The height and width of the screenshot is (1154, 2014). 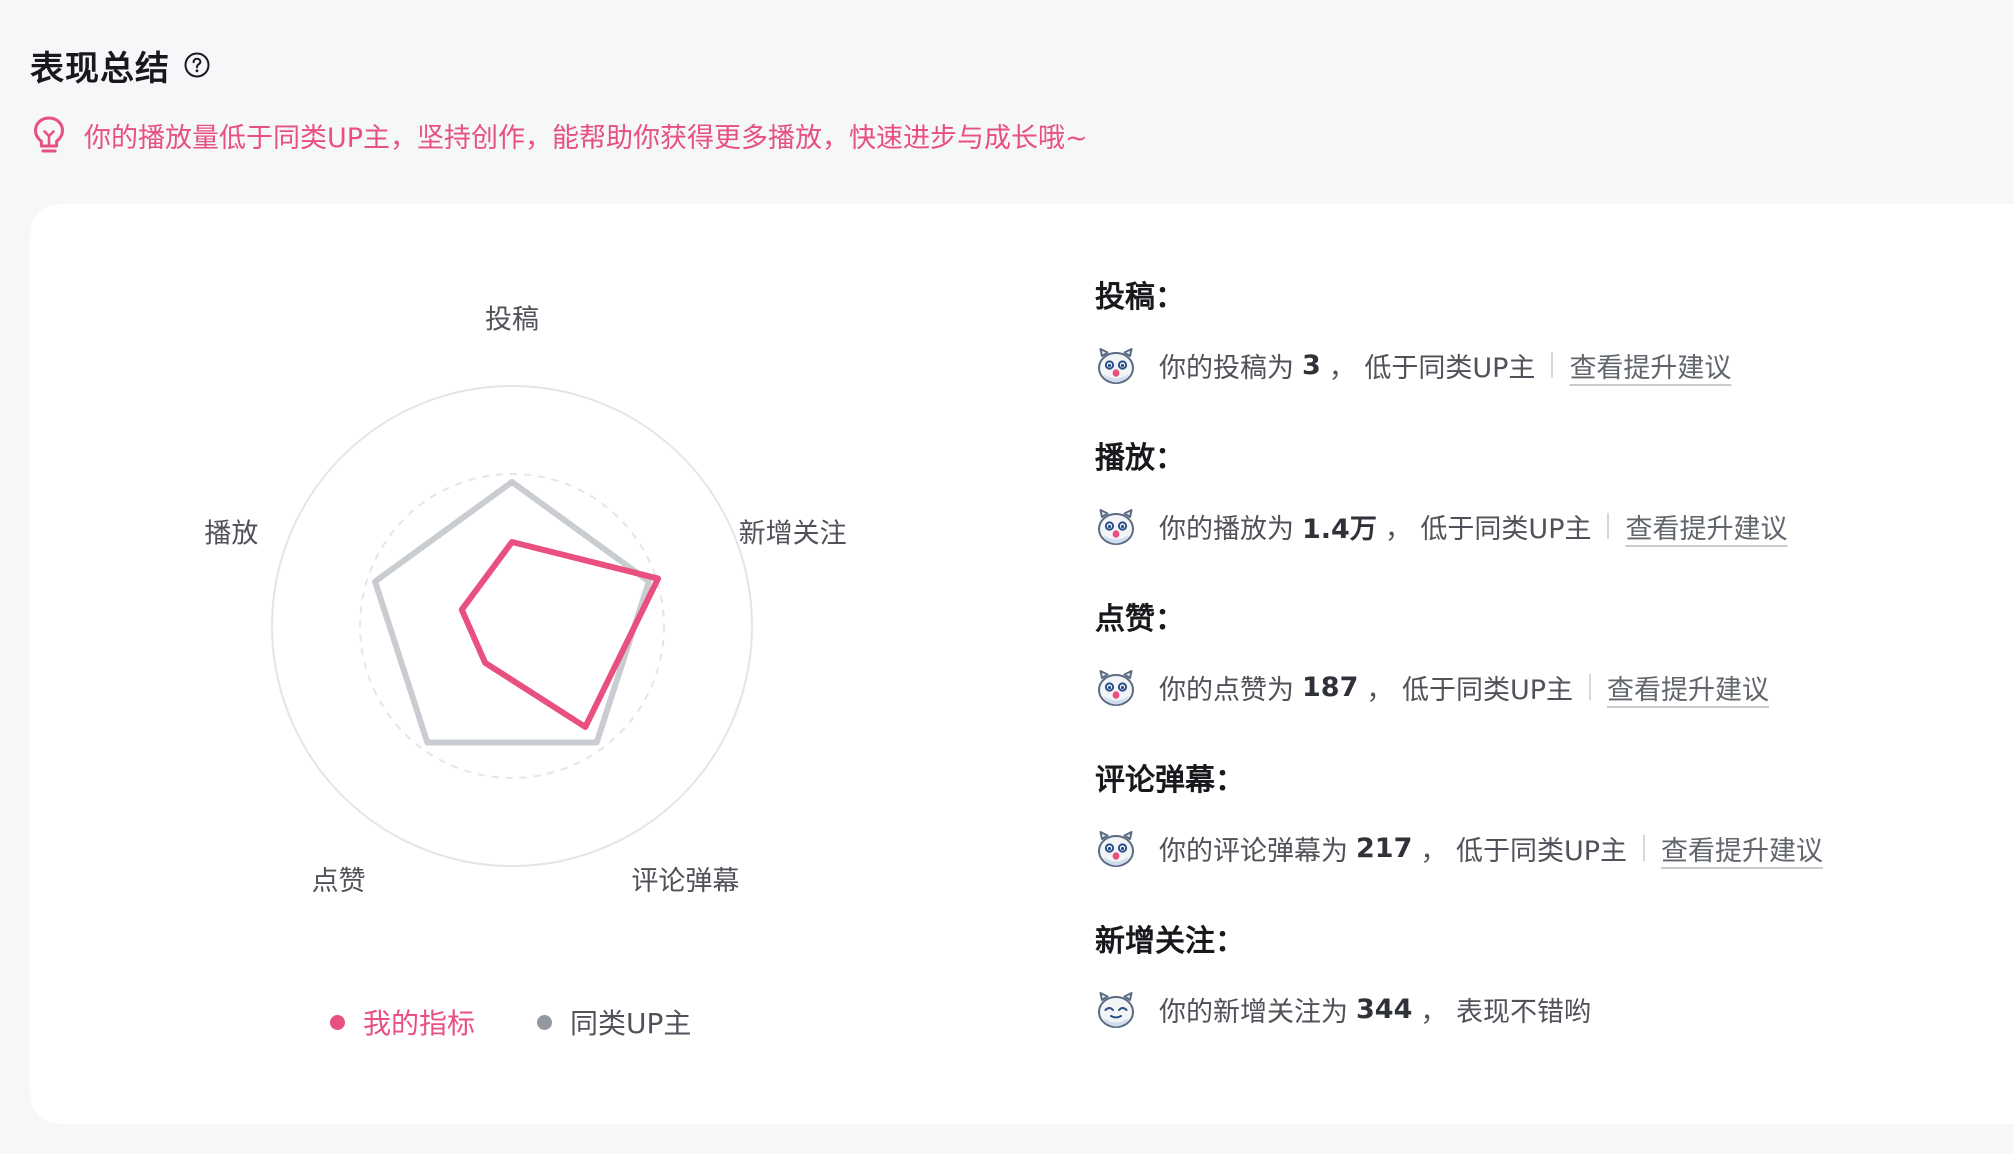 What do you see at coordinates (419, 1023) in the screenshot?
I see `legend-label-mine: 我的指标` at bounding box center [419, 1023].